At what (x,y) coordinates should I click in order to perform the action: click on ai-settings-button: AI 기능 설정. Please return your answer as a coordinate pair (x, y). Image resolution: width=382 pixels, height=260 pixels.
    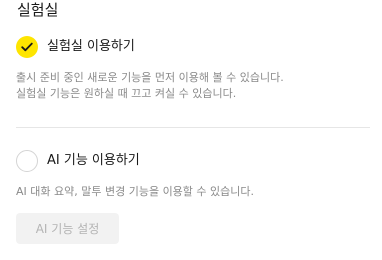
    Looking at the image, I should click on (67, 228).